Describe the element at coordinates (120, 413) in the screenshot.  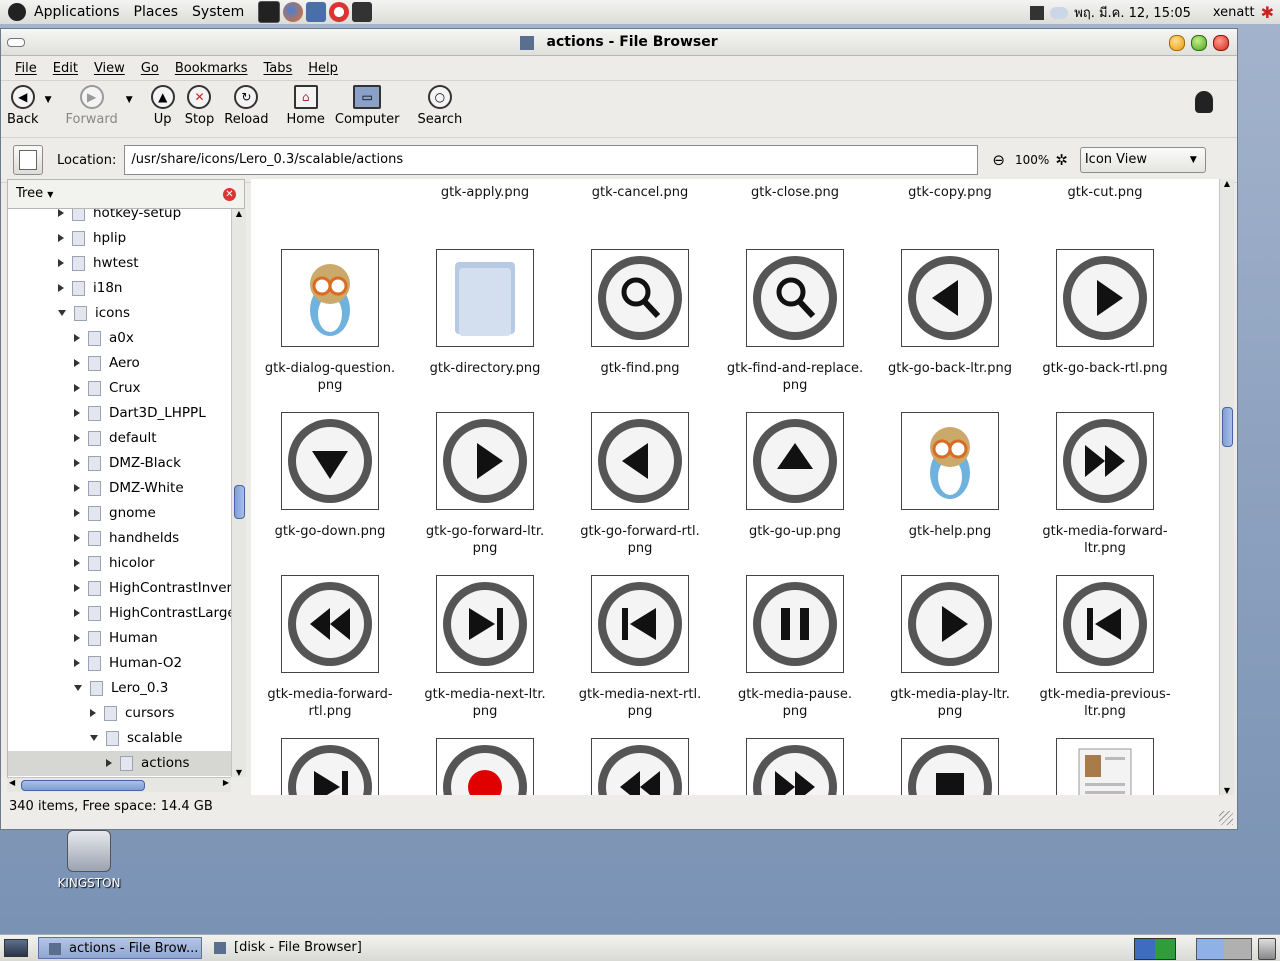
I see `tree-item-dart3d-lhppl: Dart3D_LHPPL` at that location.